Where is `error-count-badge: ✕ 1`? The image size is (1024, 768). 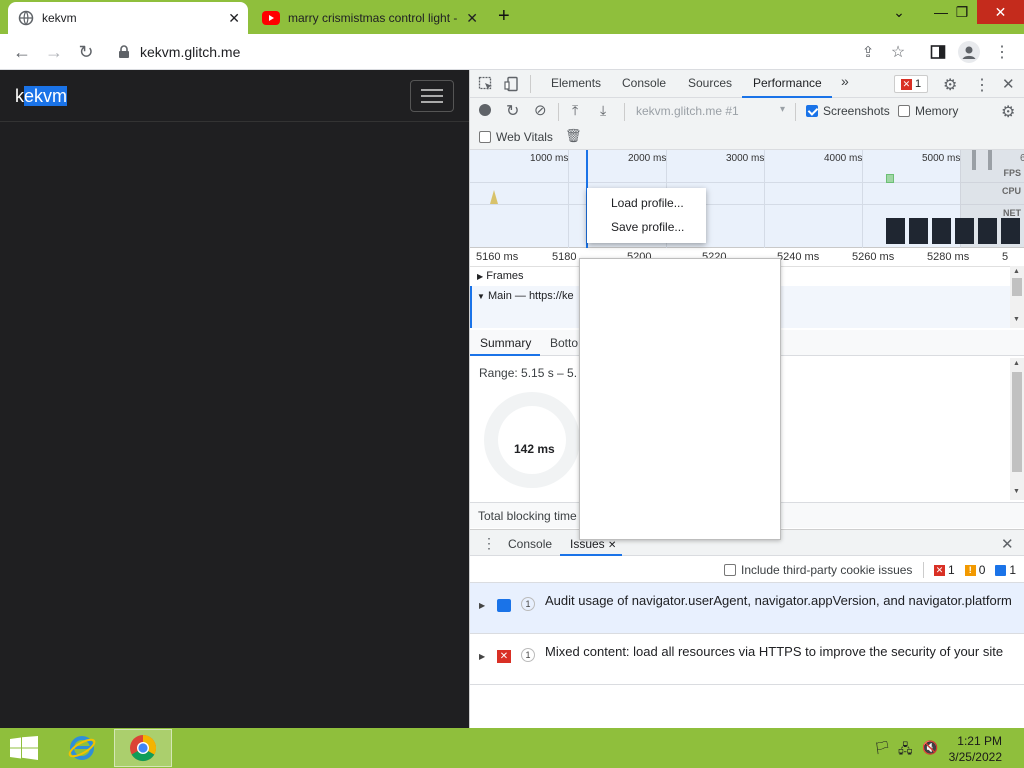 error-count-badge: ✕ 1 is located at coordinates (911, 84).